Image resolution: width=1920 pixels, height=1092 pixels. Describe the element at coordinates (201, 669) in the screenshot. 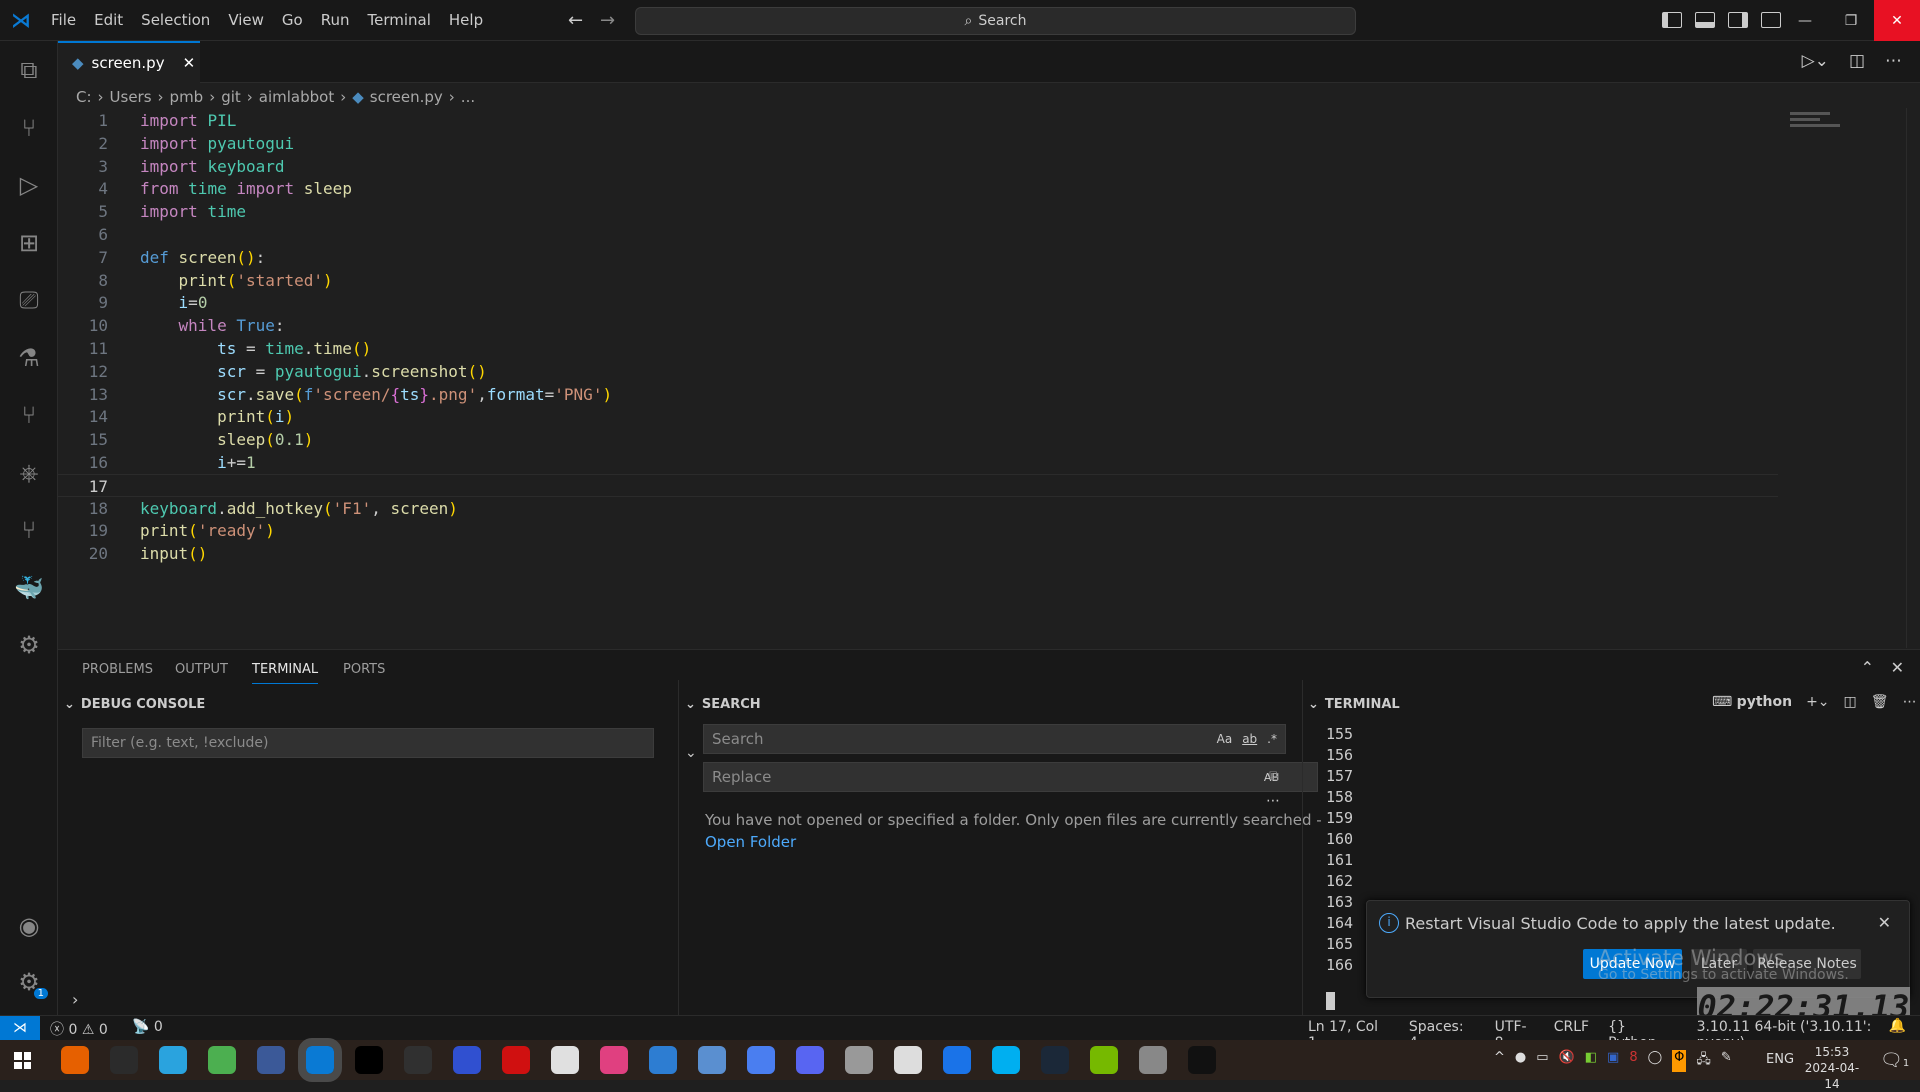

I see `tab-output: OUTPUT` at that location.